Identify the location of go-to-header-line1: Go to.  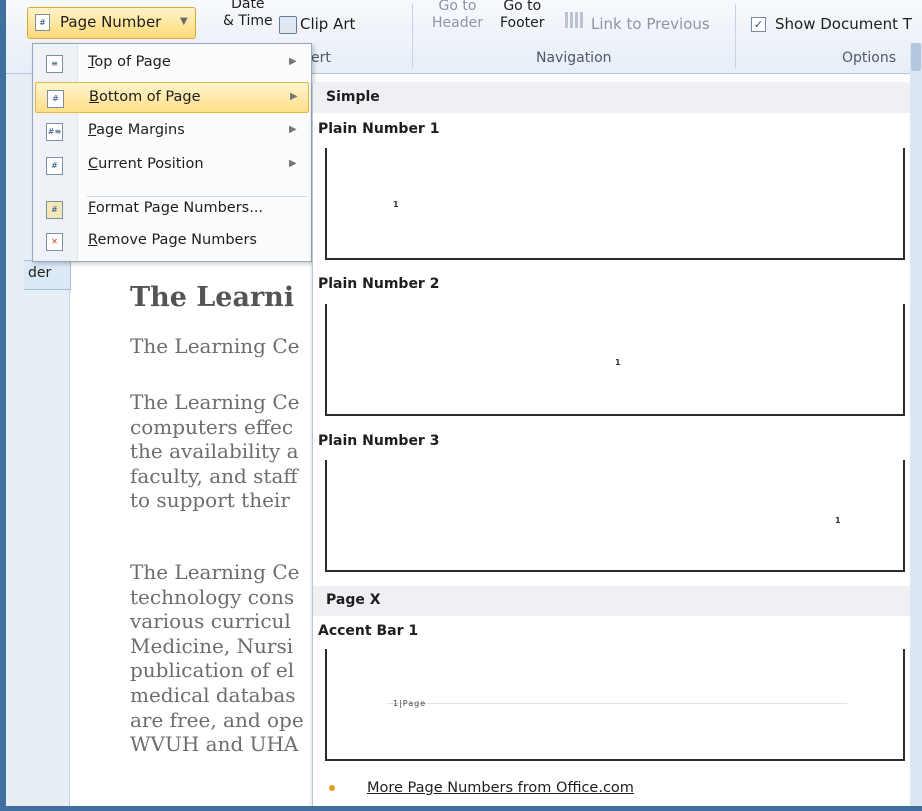
(457, 7).